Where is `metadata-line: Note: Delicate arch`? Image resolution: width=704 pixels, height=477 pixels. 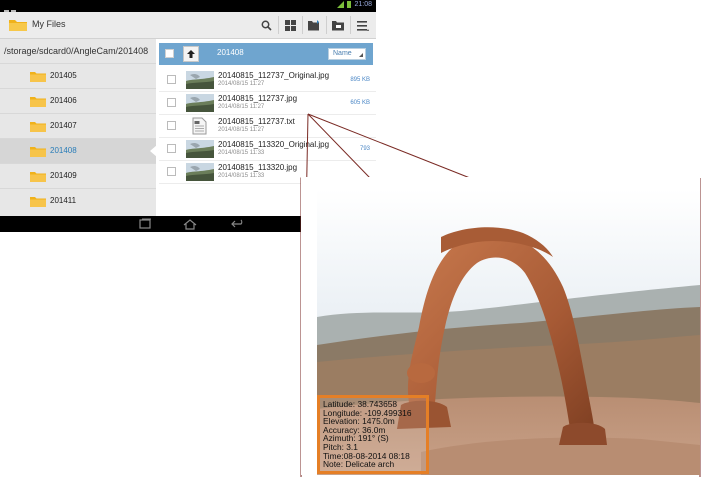 metadata-line: Note: Delicate arch is located at coordinates (359, 464).